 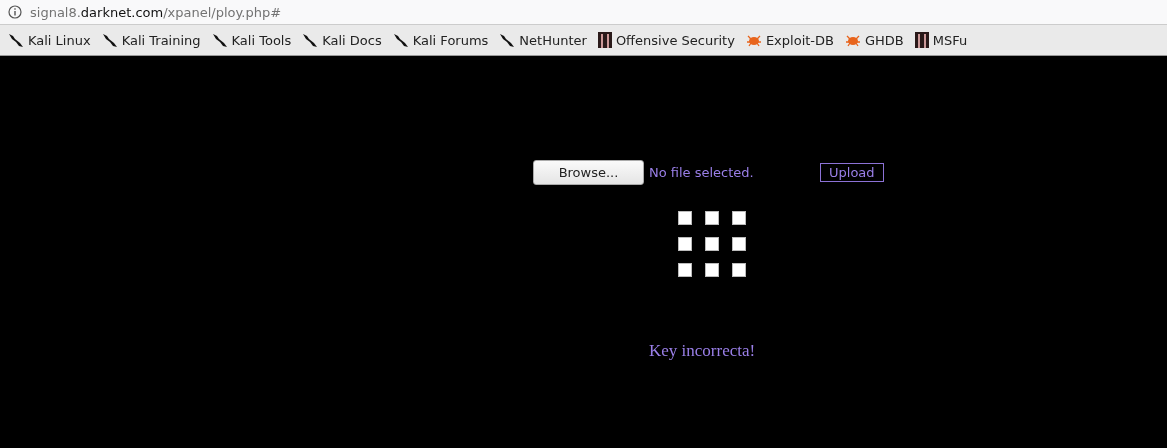 What do you see at coordinates (852, 172) in the screenshot?
I see `upload-button: Upload` at bounding box center [852, 172].